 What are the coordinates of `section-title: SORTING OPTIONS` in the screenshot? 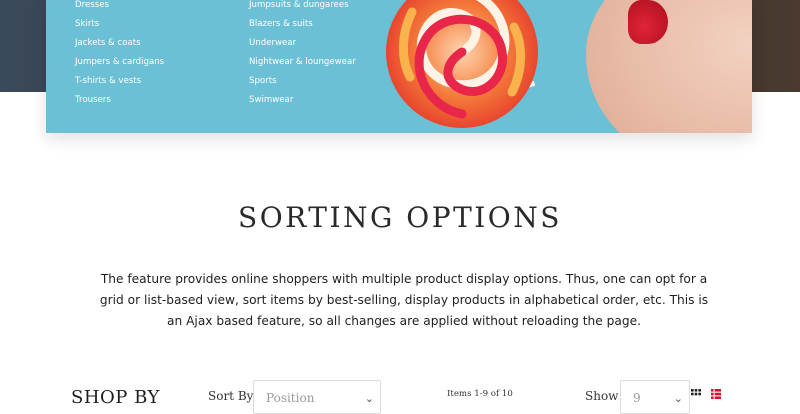 It's located at (400, 217).